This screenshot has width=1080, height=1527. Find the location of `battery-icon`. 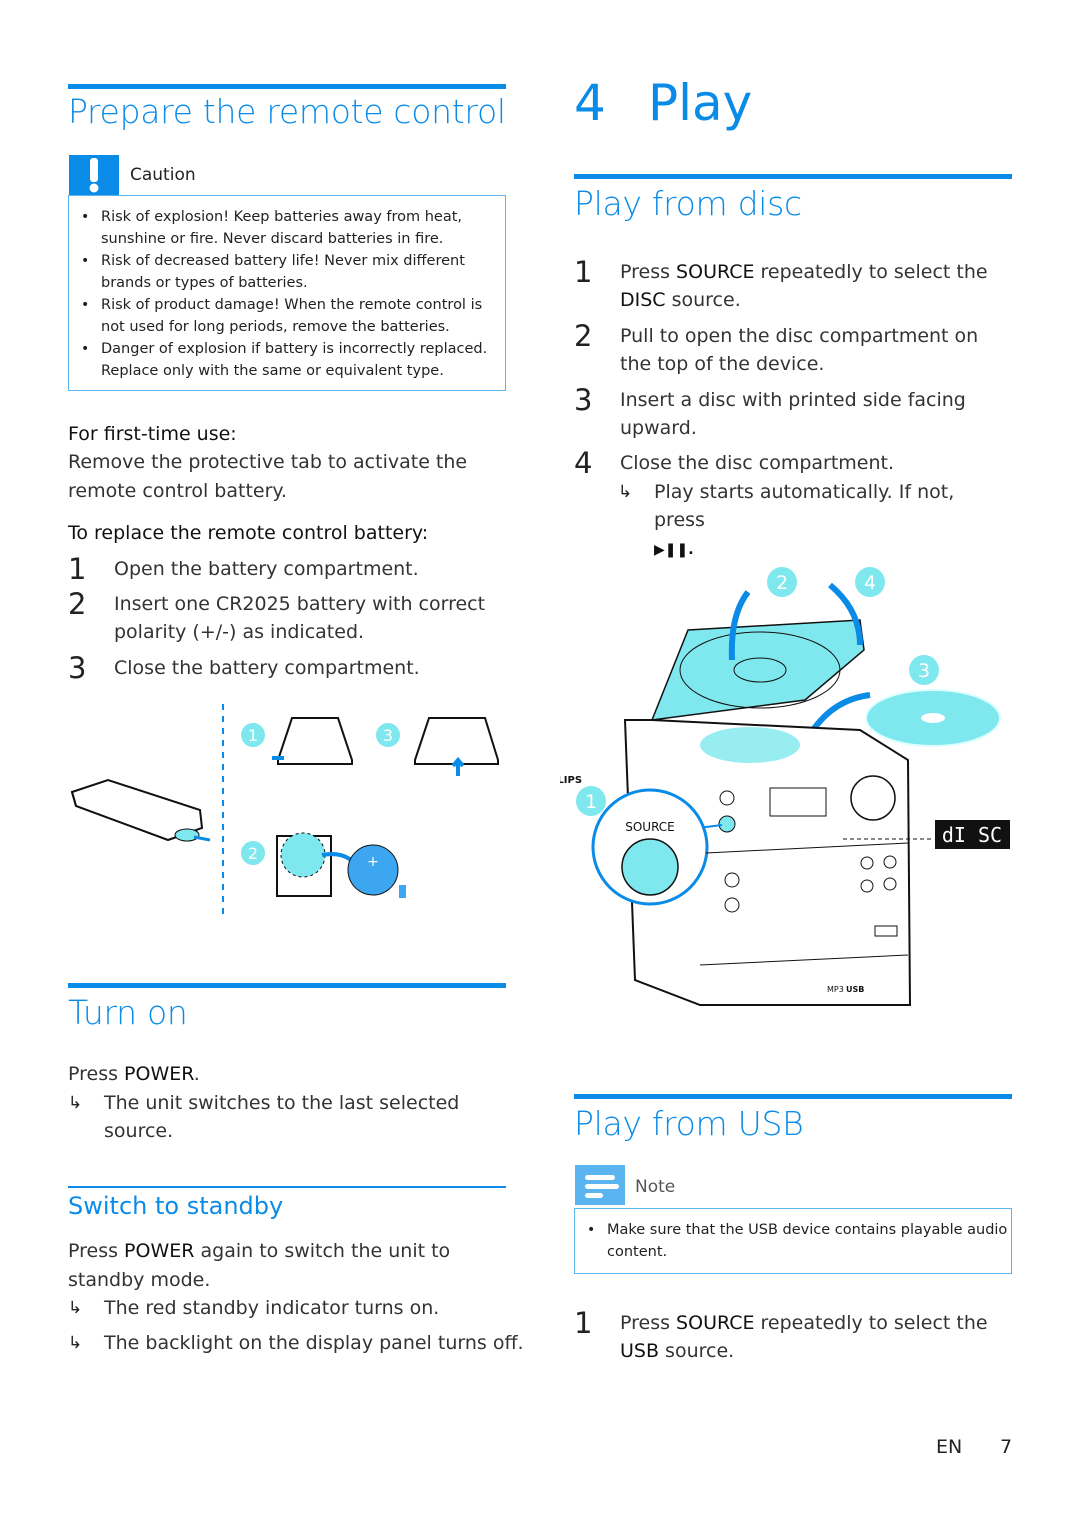

battery-icon is located at coordinates (402, 891).